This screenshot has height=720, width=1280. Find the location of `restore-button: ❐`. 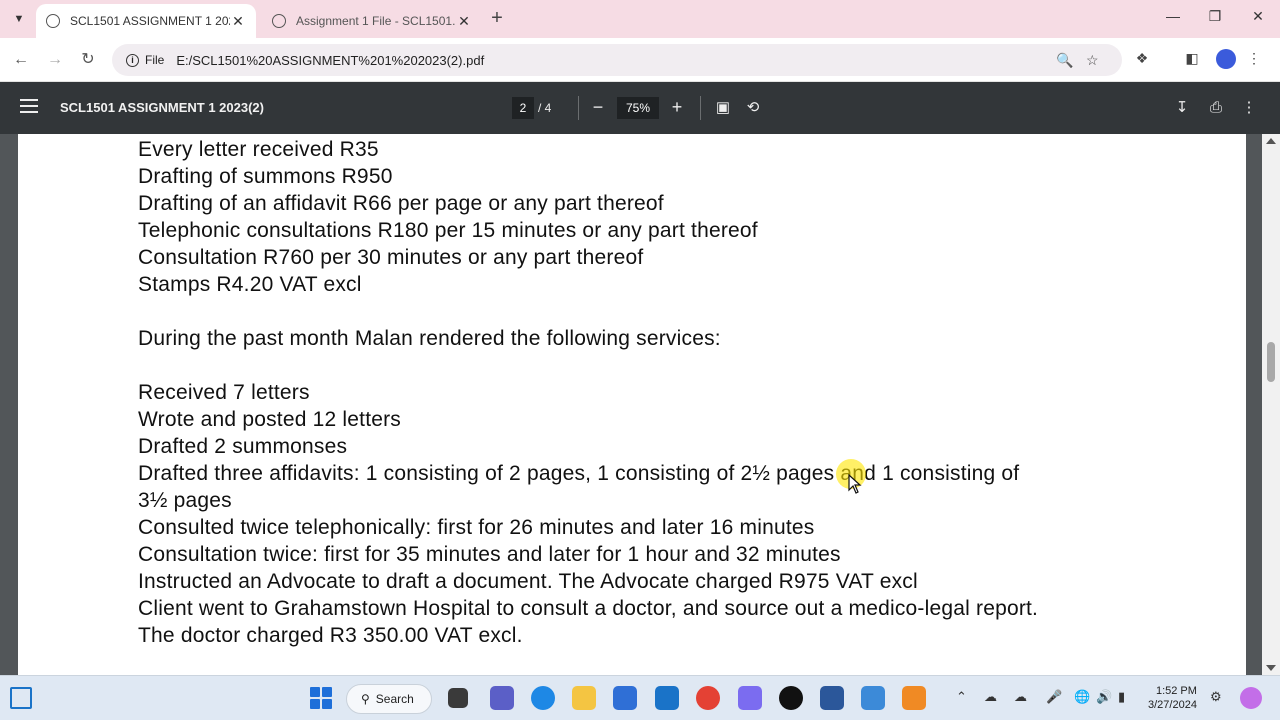

restore-button: ❐ is located at coordinates (1215, 16).